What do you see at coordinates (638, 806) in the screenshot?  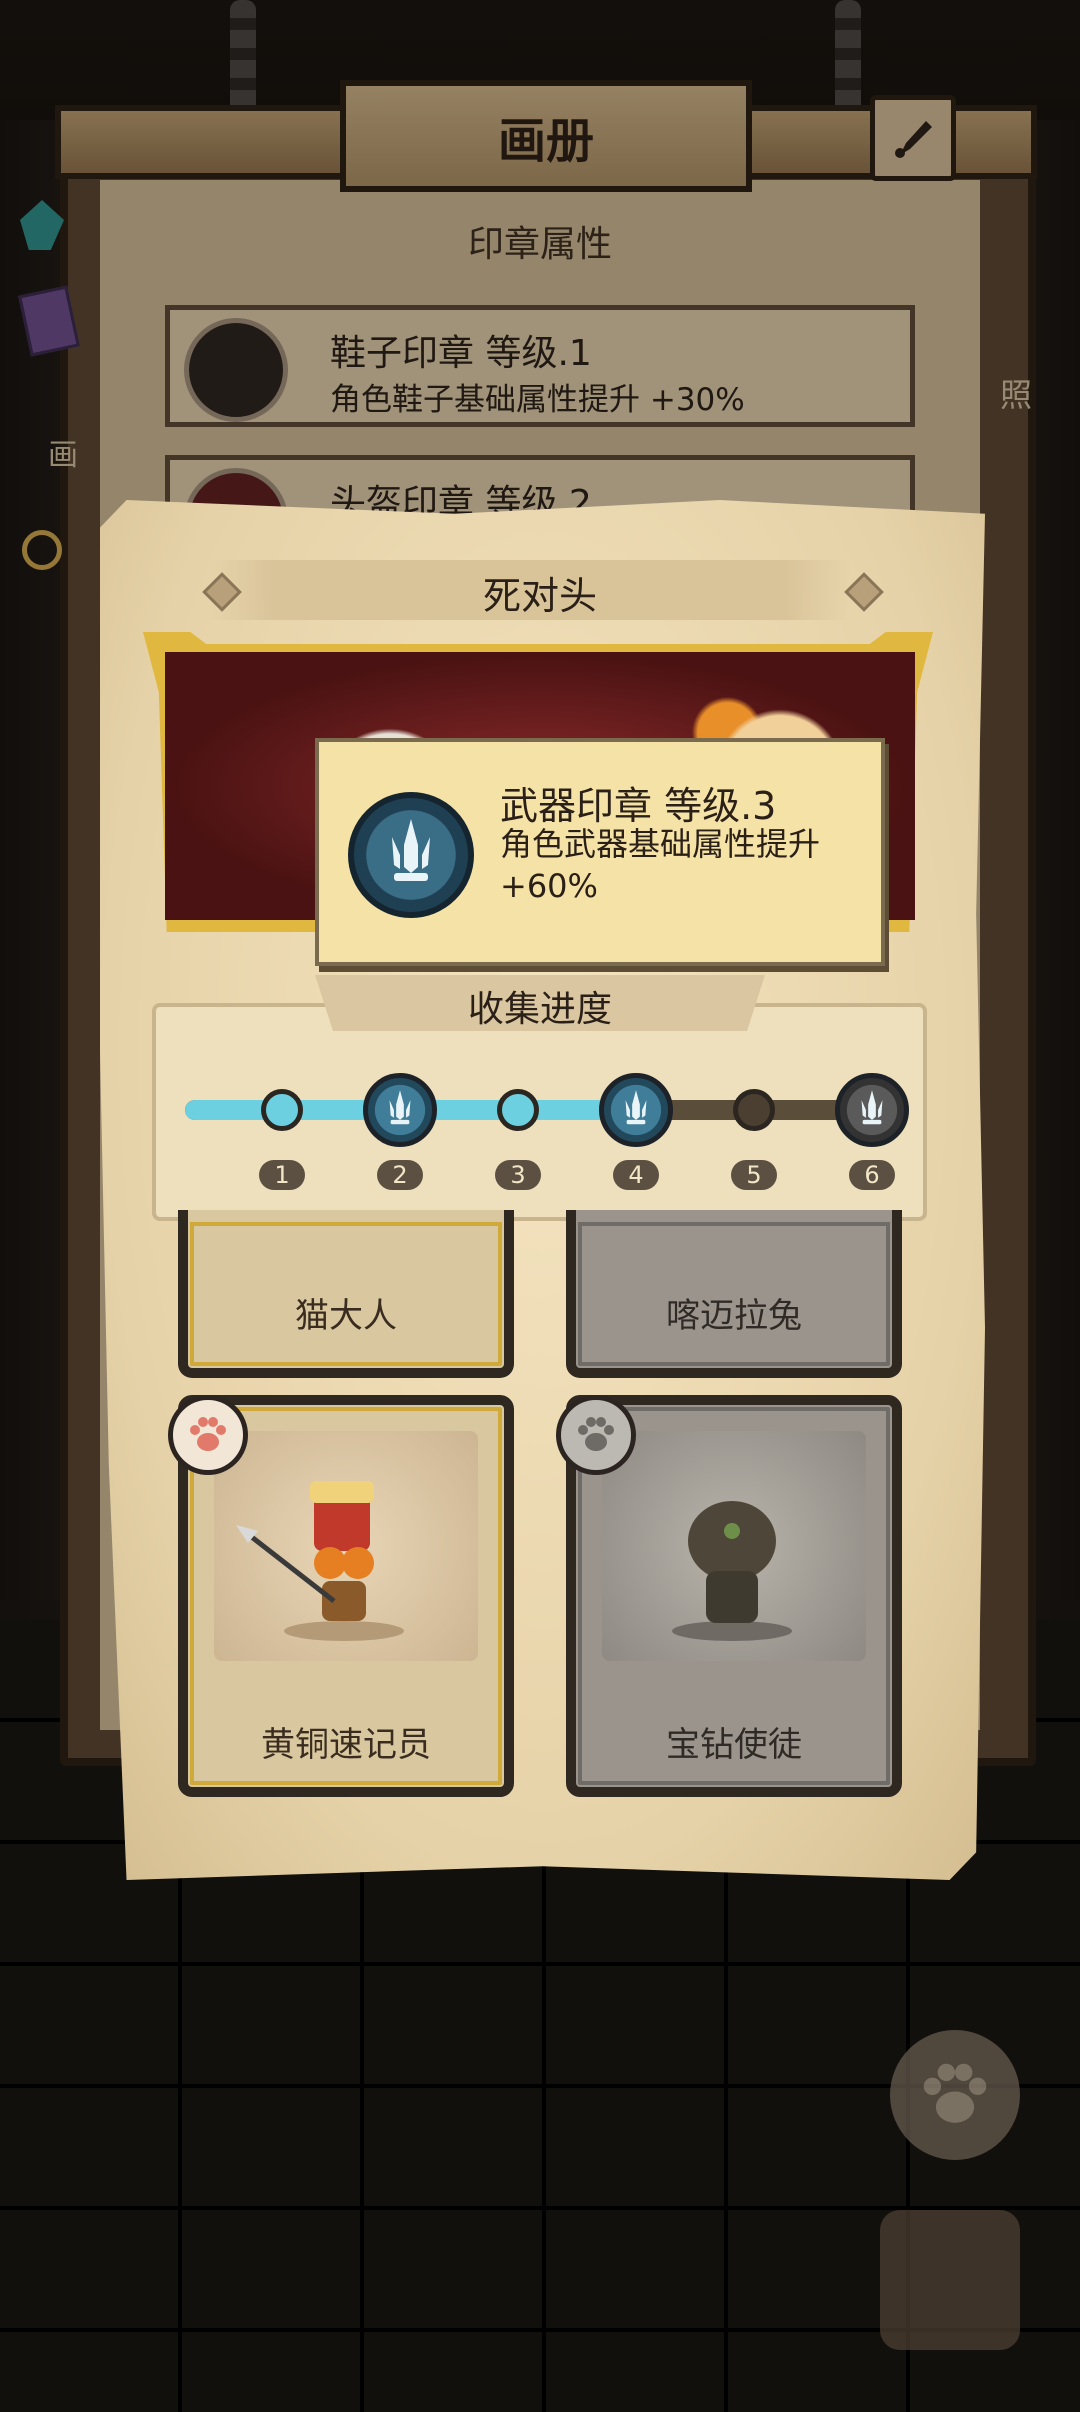 I see `tooltip-seal-name: 武器印章 等级.3` at bounding box center [638, 806].